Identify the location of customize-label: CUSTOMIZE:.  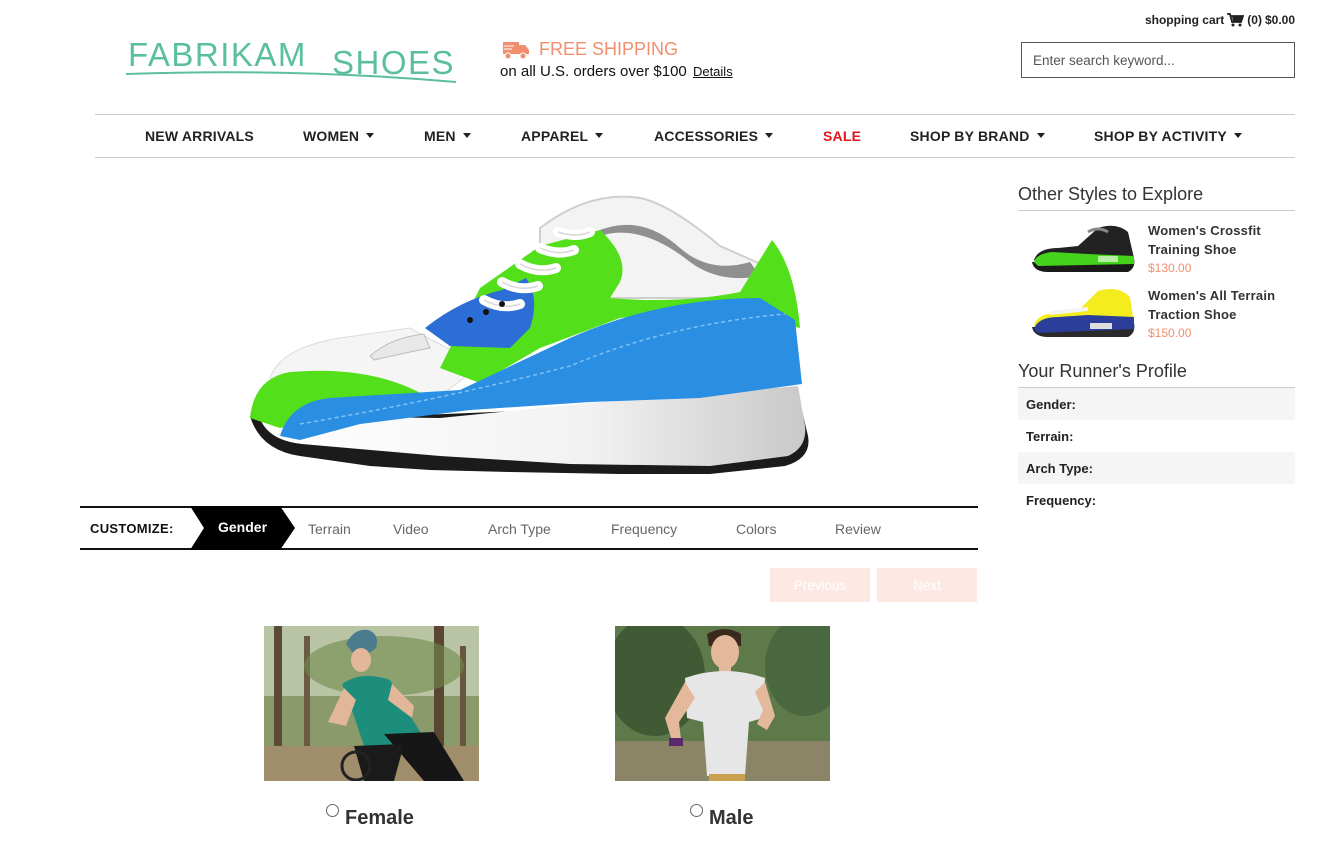
(132, 528).